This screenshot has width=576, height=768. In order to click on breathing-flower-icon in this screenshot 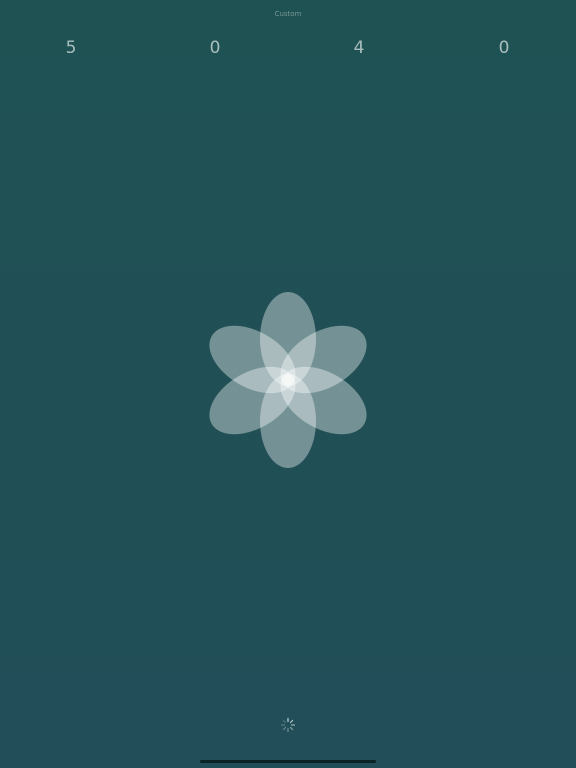, I will do `click(288, 380)`.